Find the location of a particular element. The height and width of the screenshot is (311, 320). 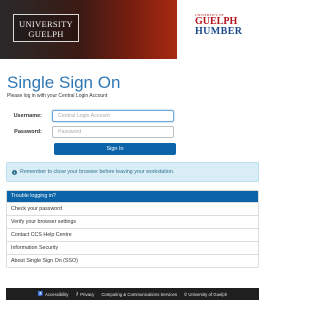

help-link-browser-settings: Verify your browser settings is located at coordinates (132, 221).